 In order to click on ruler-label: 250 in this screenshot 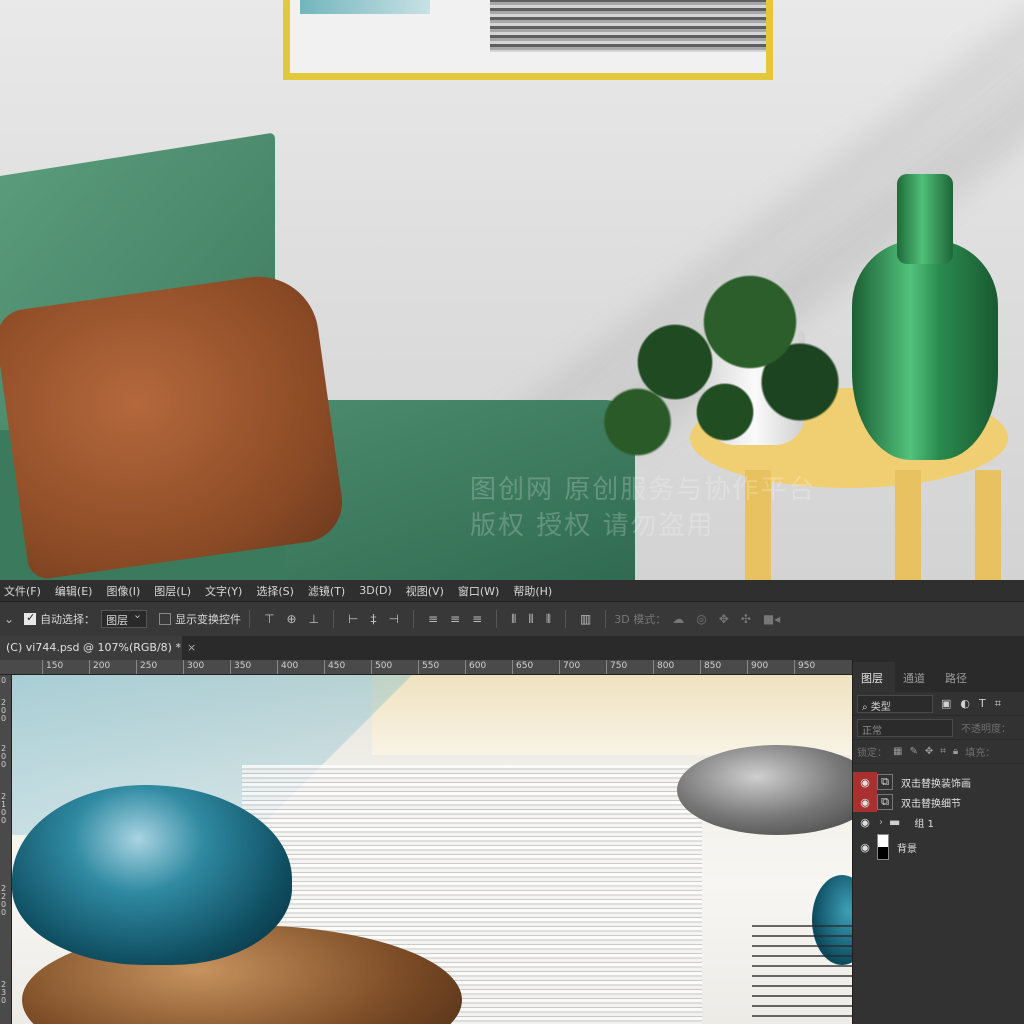, I will do `click(149, 666)`.